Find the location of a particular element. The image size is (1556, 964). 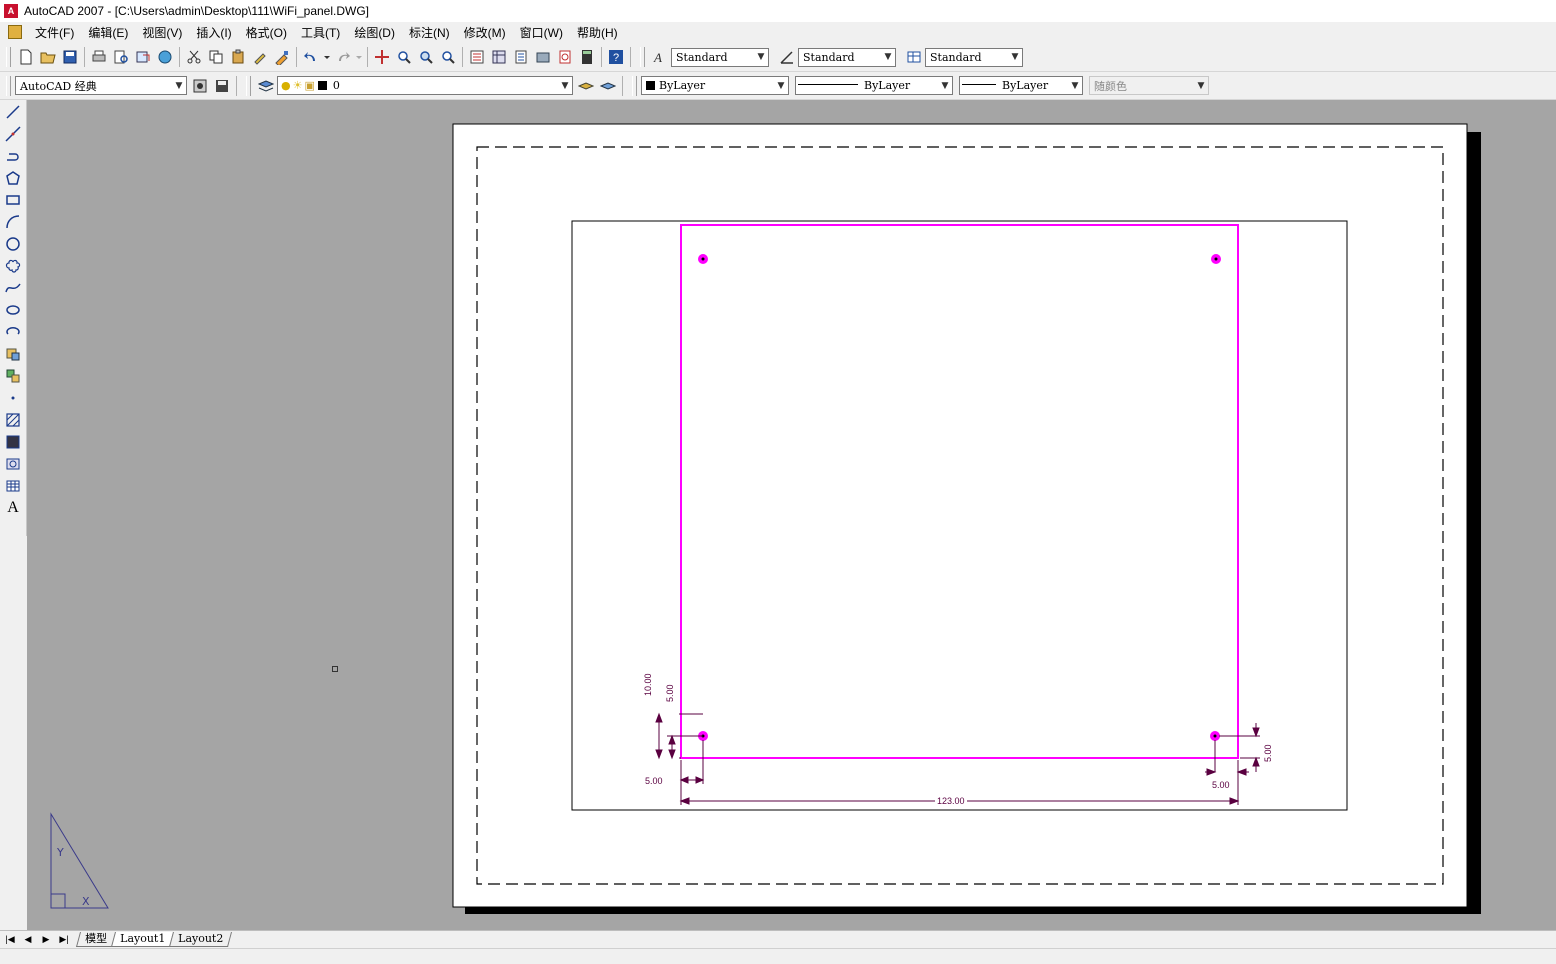

plot-preview-icon is located at coordinates (121, 57).